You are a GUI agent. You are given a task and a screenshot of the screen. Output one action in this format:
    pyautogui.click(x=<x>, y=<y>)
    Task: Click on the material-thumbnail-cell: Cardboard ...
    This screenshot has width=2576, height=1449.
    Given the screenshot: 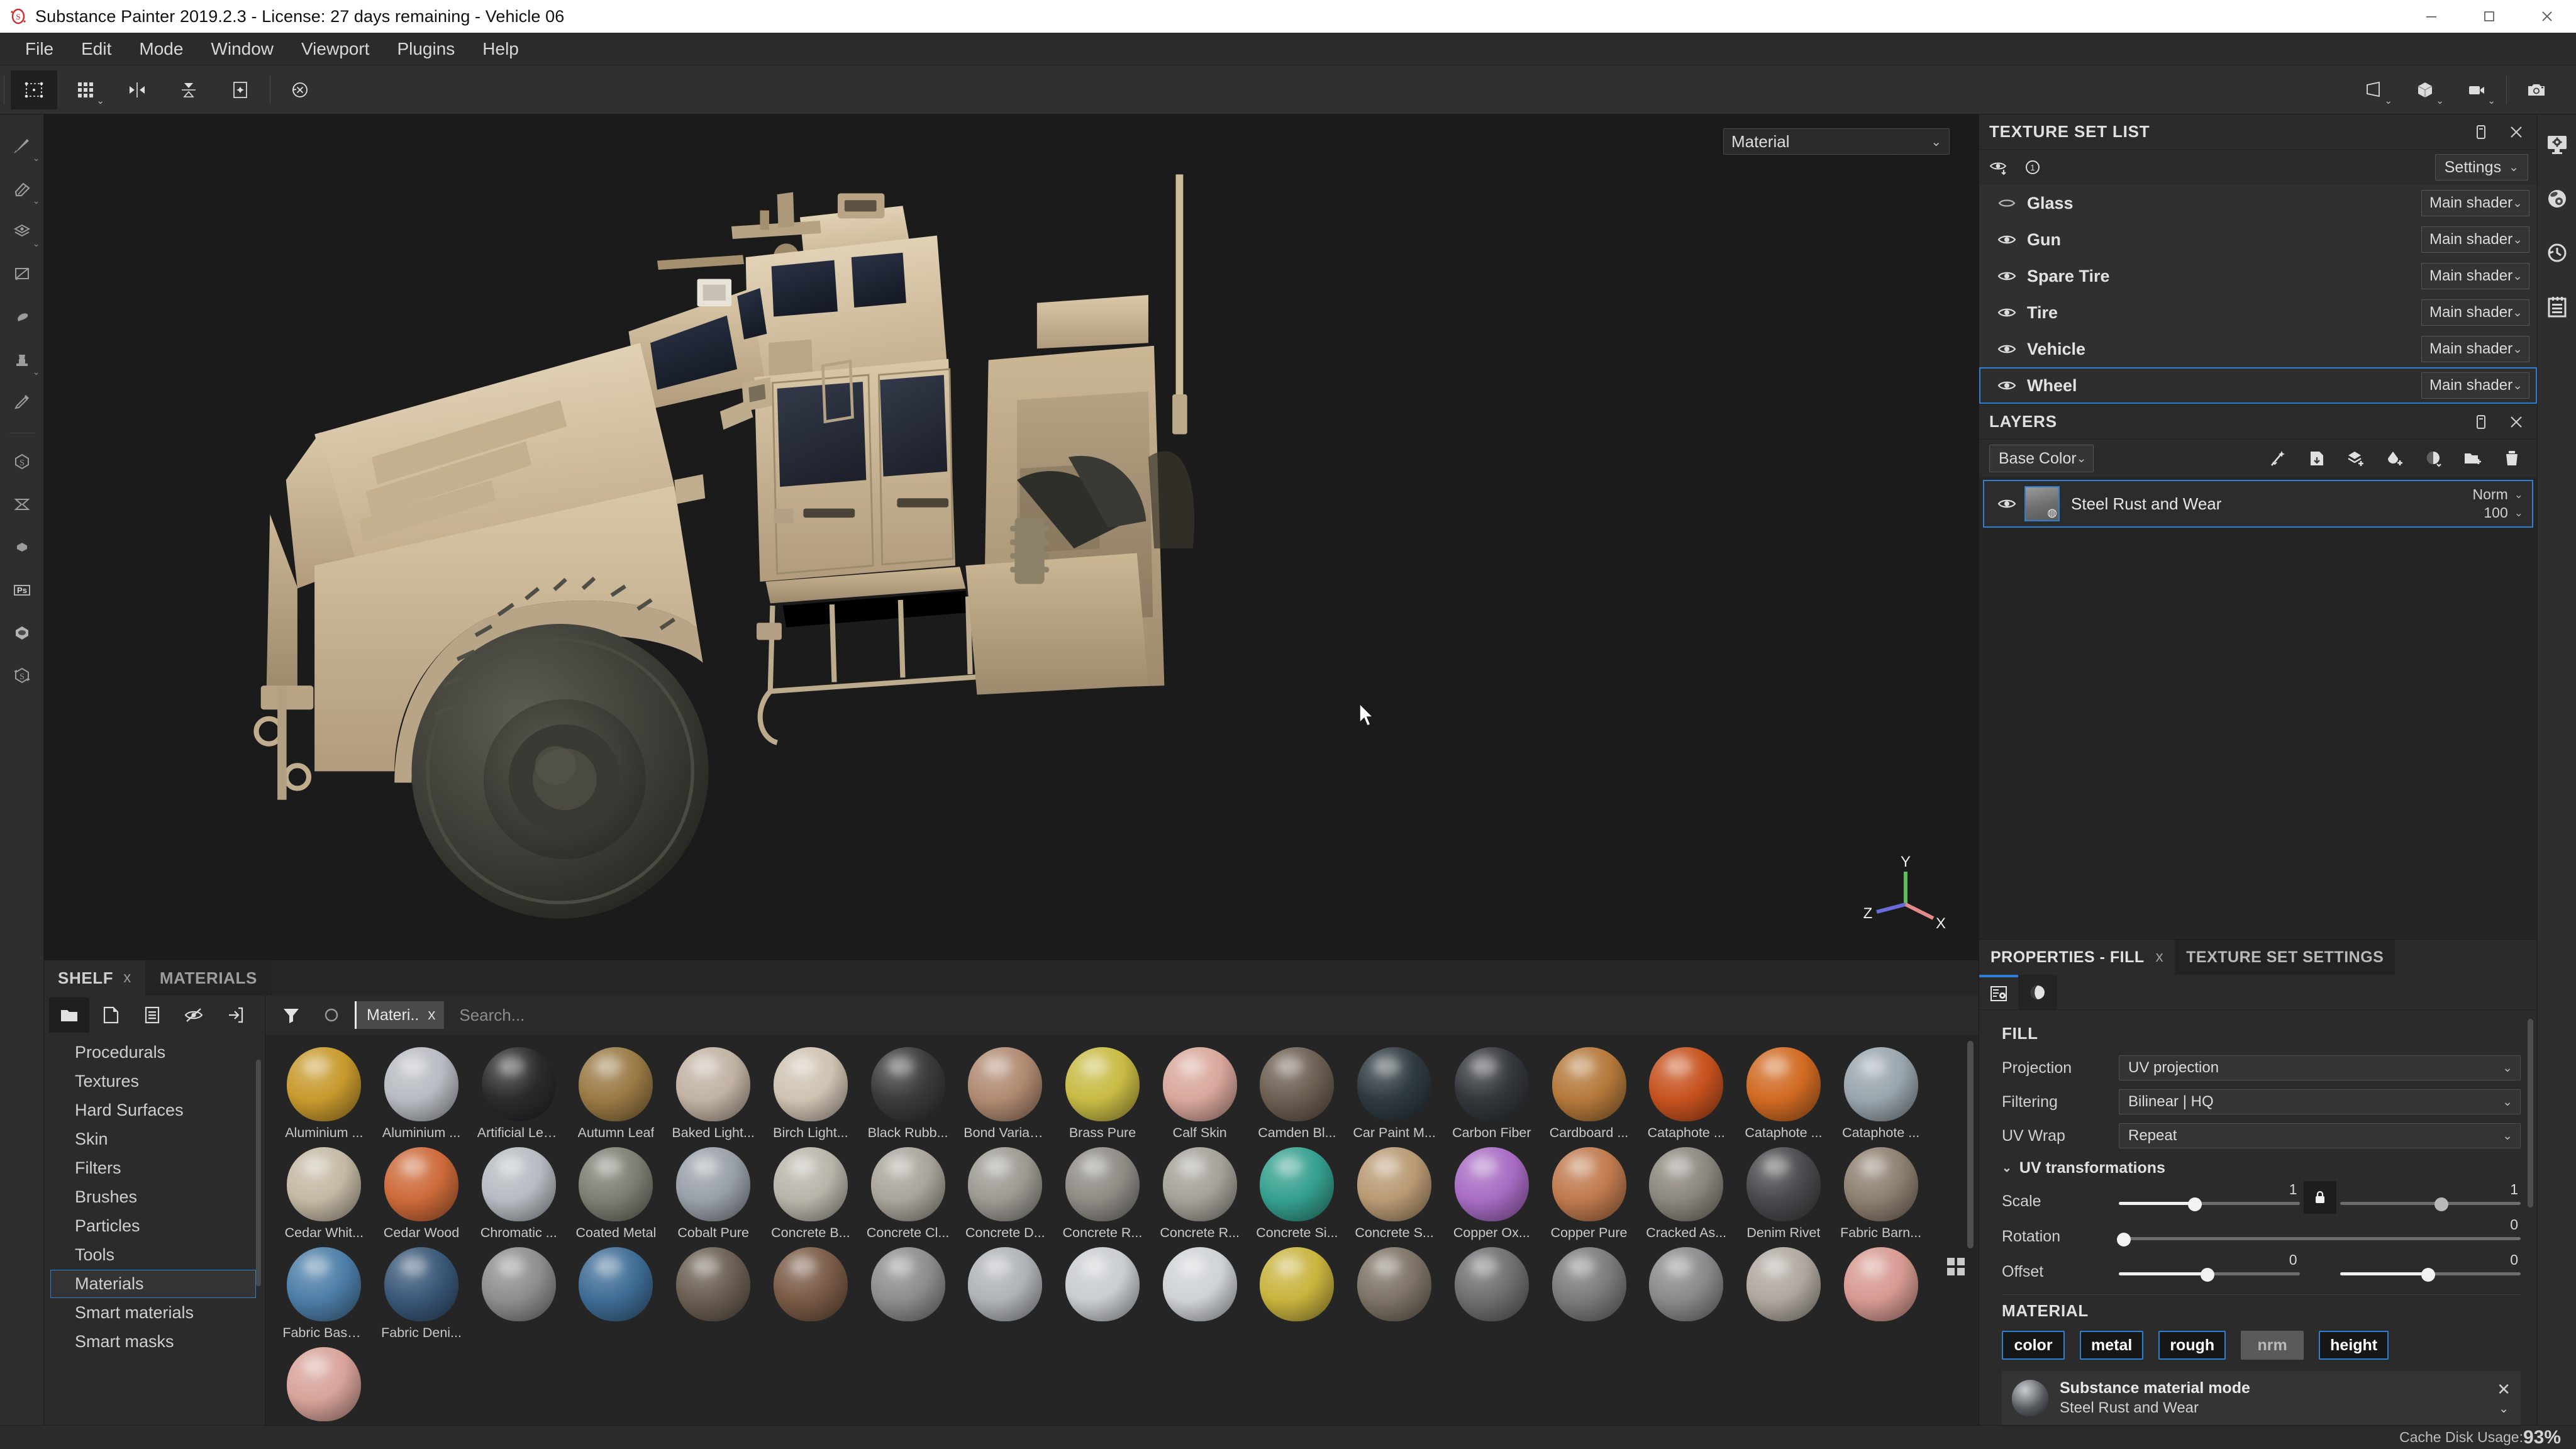 What is the action you would take?
    pyautogui.click(x=1589, y=1091)
    